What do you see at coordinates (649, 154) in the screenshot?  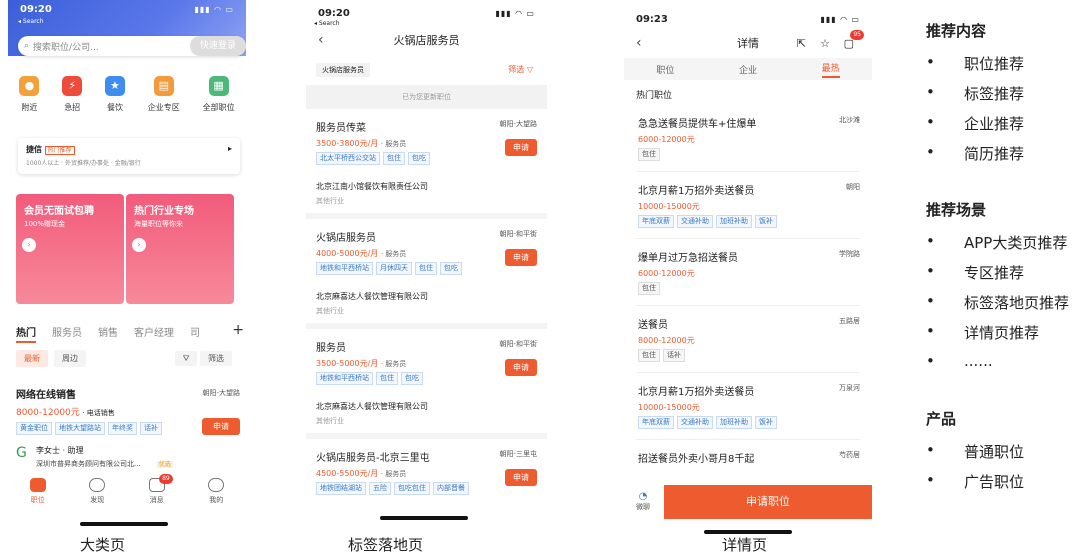 I see `job-tag: 包住` at bounding box center [649, 154].